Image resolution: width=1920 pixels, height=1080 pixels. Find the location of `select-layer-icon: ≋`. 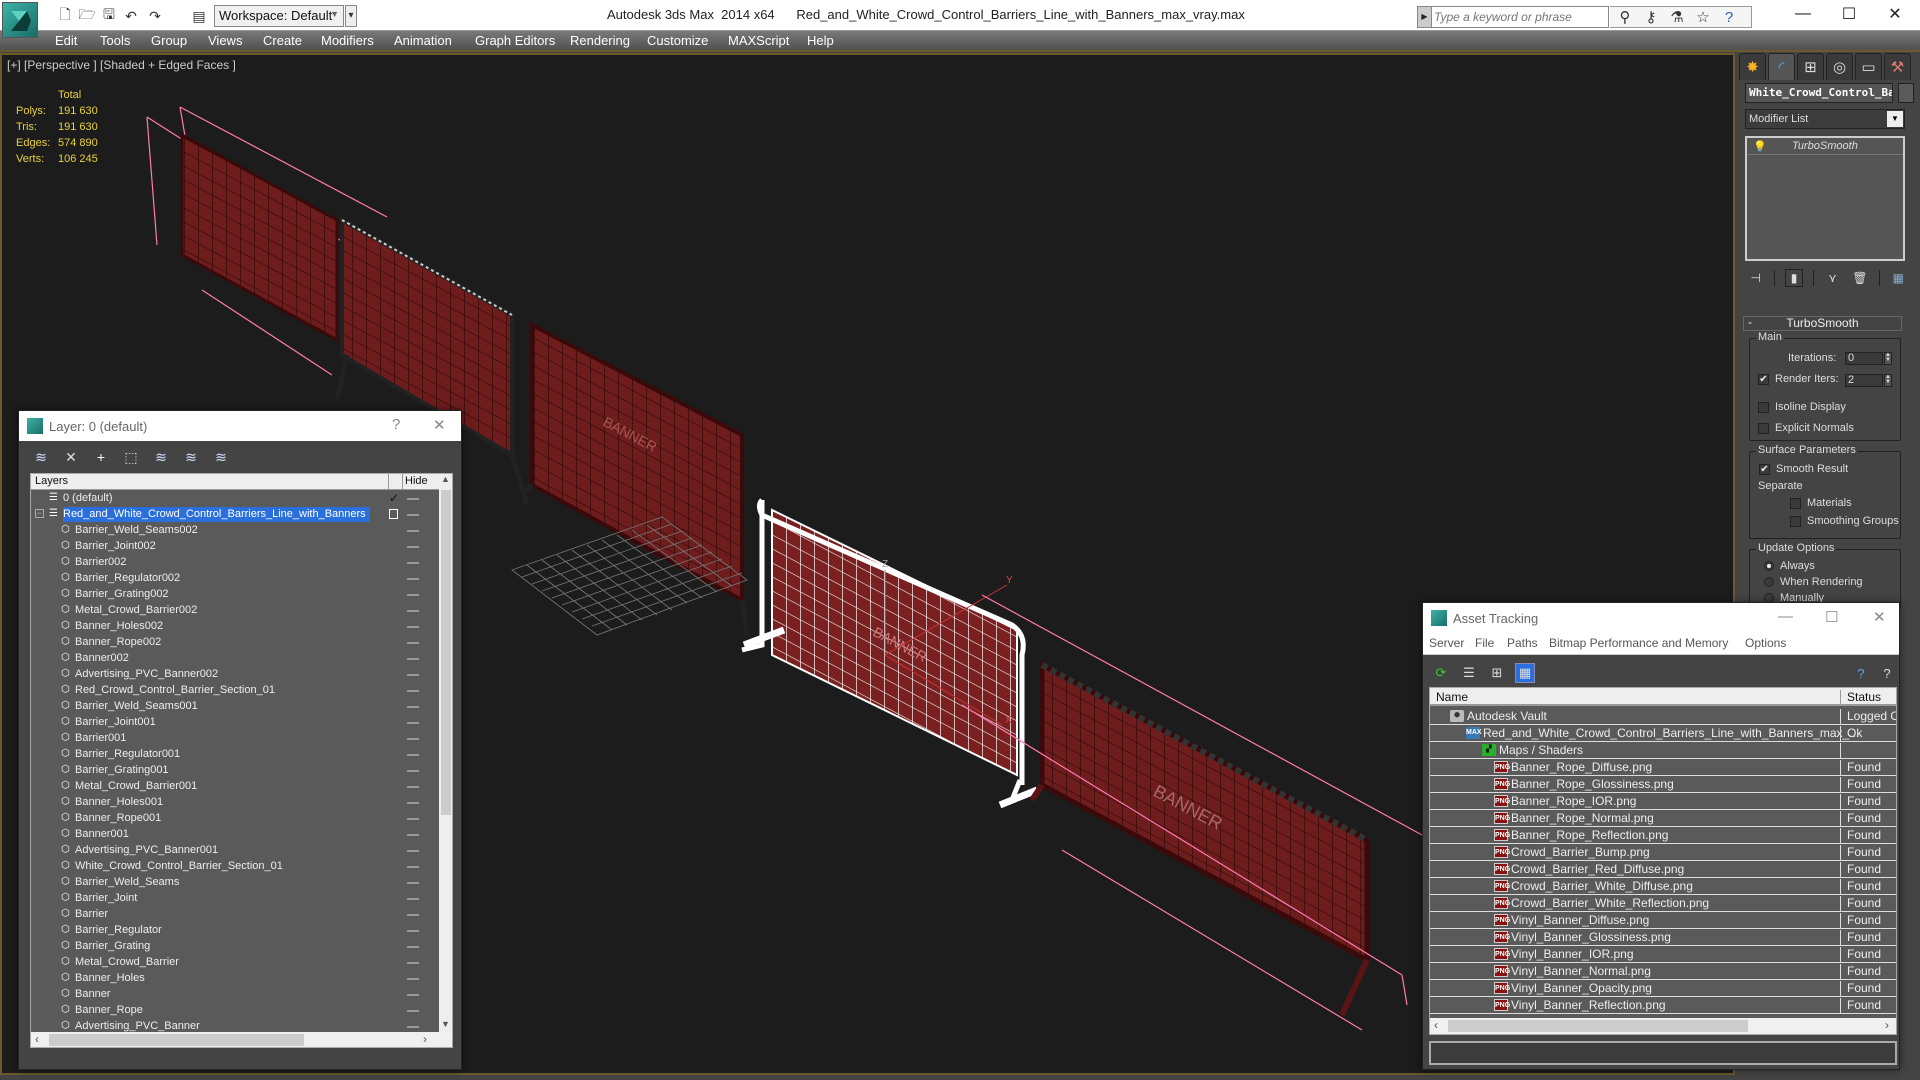

select-layer-icon: ≋ is located at coordinates (161, 457).